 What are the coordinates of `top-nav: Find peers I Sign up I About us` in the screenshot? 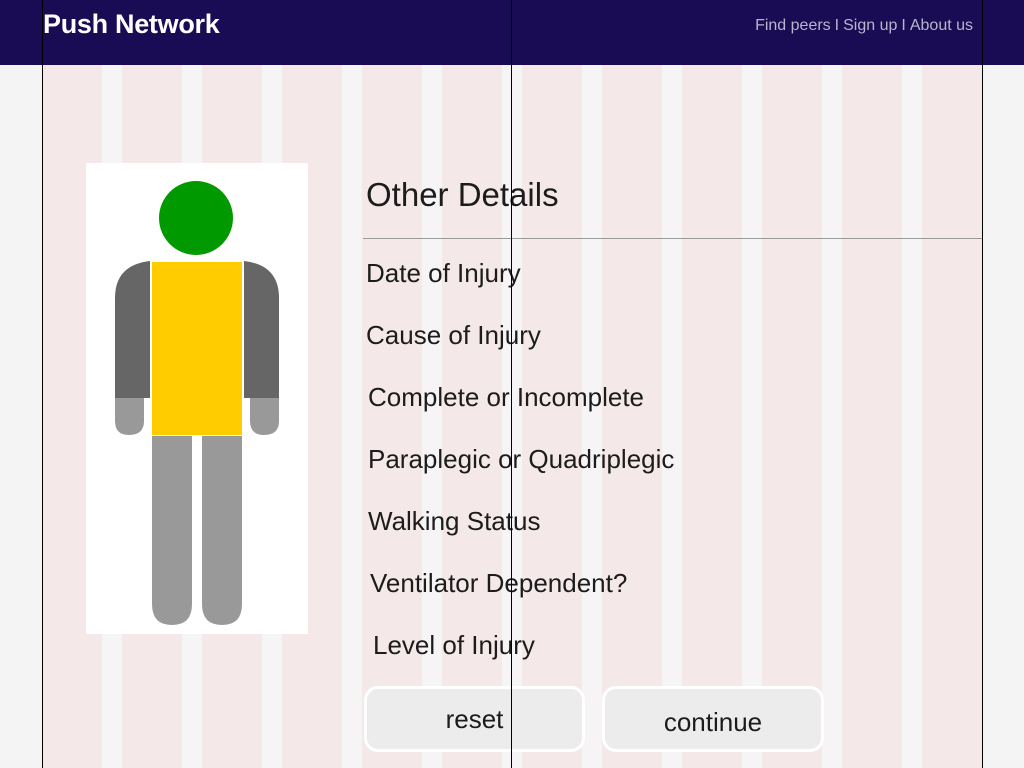 It's located at (864, 26).